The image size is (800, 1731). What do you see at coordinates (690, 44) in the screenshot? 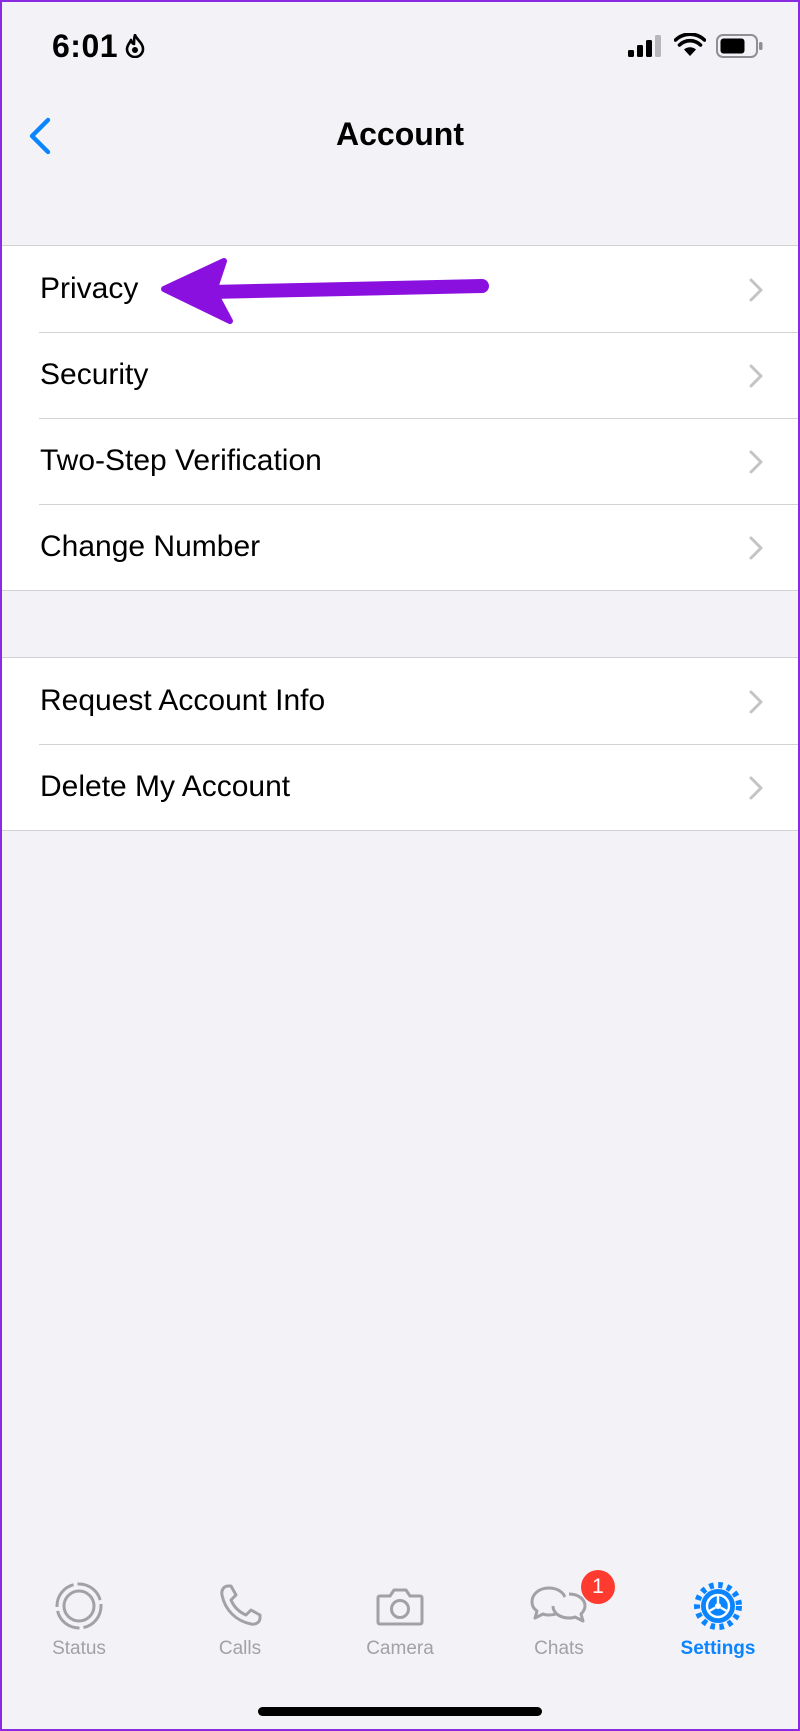
I see `wifi-icon` at bounding box center [690, 44].